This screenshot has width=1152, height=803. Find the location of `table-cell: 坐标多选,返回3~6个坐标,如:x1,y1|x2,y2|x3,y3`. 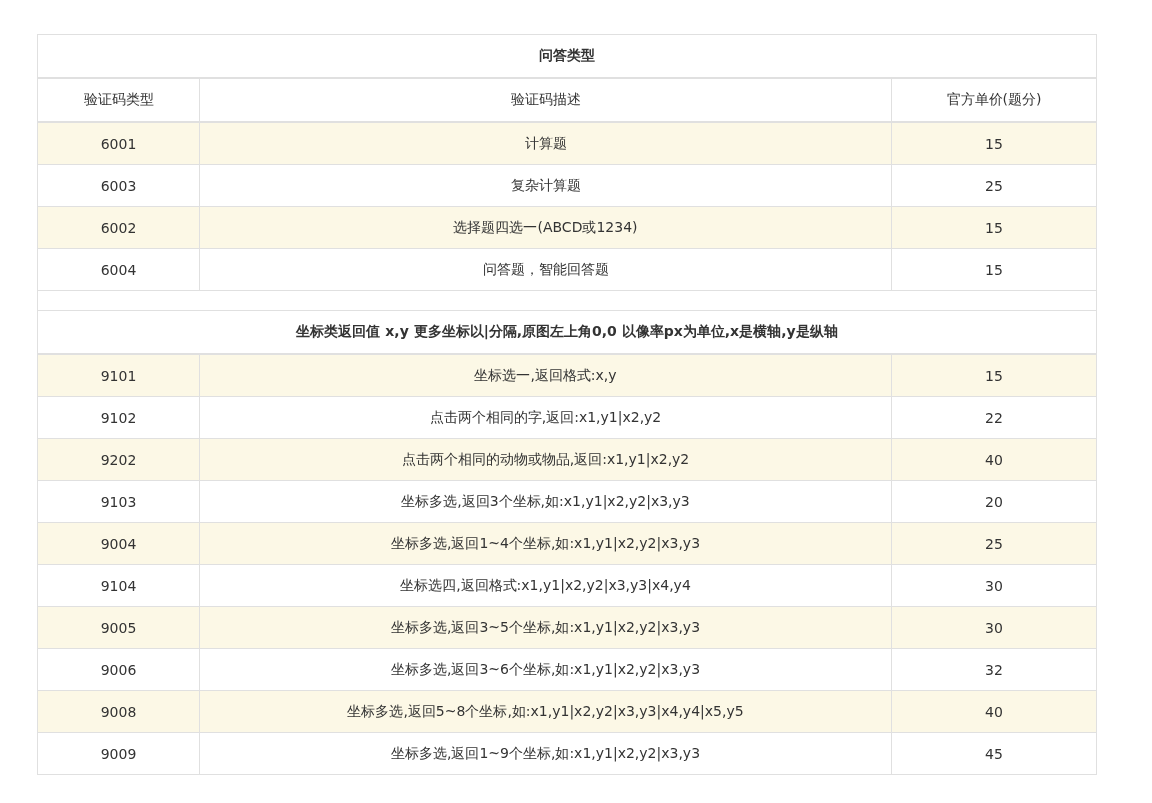

table-cell: 坐标多选,返回3~6个坐标,如:x1,y1|x2,y2|x3,y3 is located at coordinates (545, 669).